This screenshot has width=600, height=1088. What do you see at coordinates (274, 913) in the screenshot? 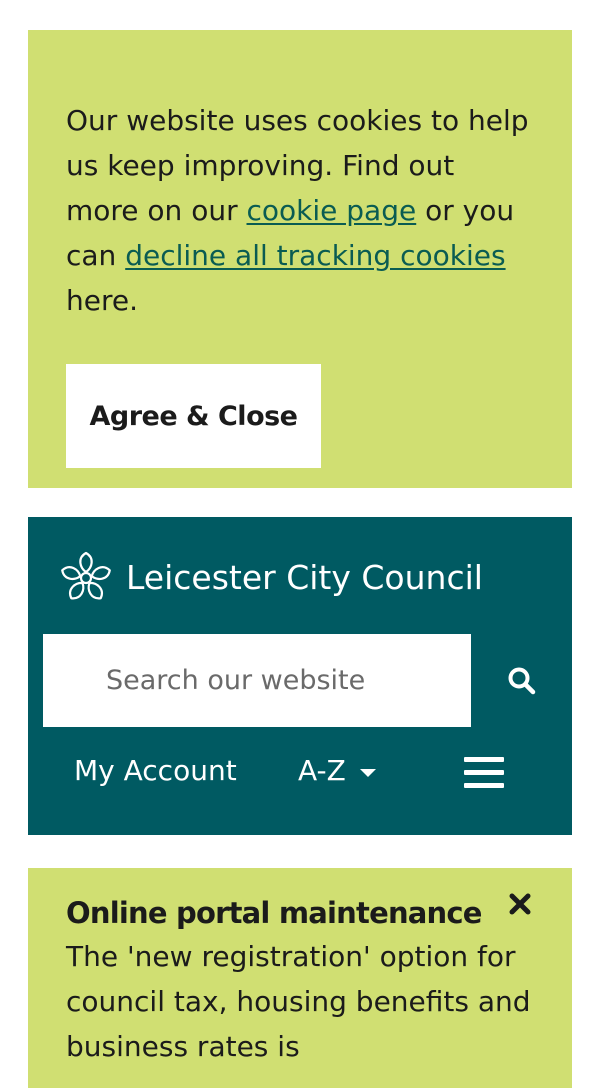
I see `alert-title: Online portal maintenance` at bounding box center [274, 913].